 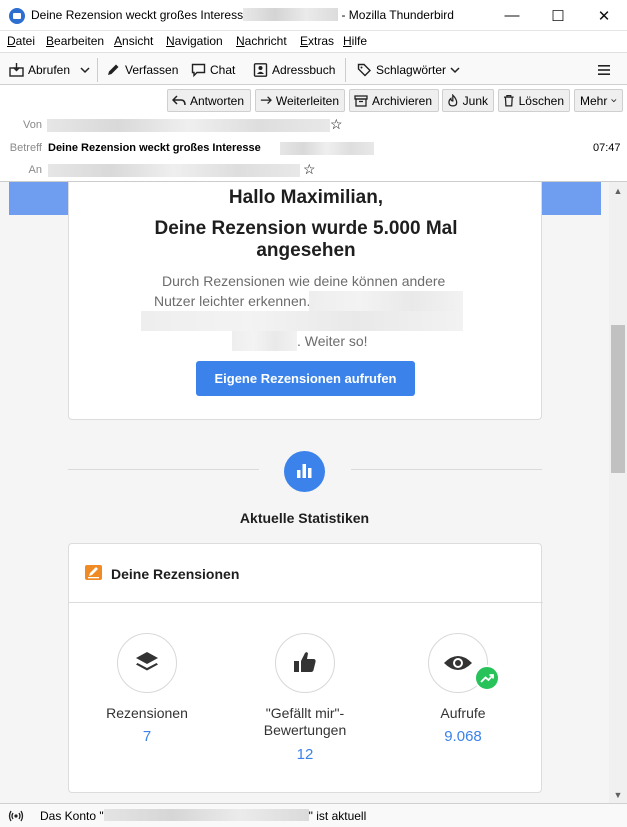 What do you see at coordinates (198, 41) in the screenshot?
I see `menu-navigation-label: avigation` at bounding box center [198, 41].